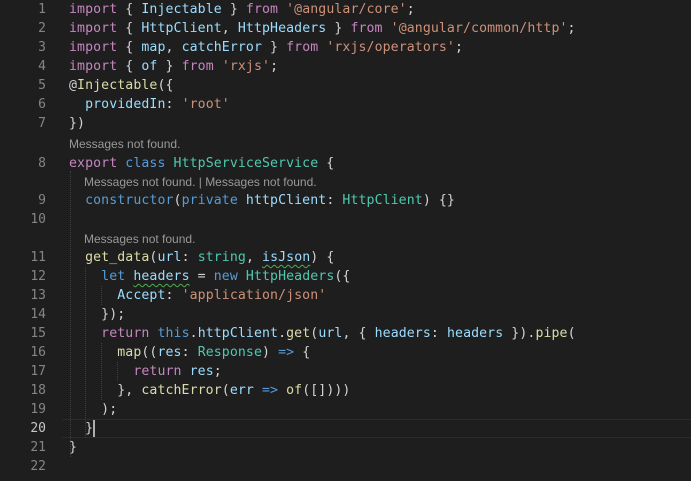 This screenshot has height=481, width=691. What do you see at coordinates (209, 390) in the screenshot?
I see `code-text: }, catchError(err => of([])))` at bounding box center [209, 390].